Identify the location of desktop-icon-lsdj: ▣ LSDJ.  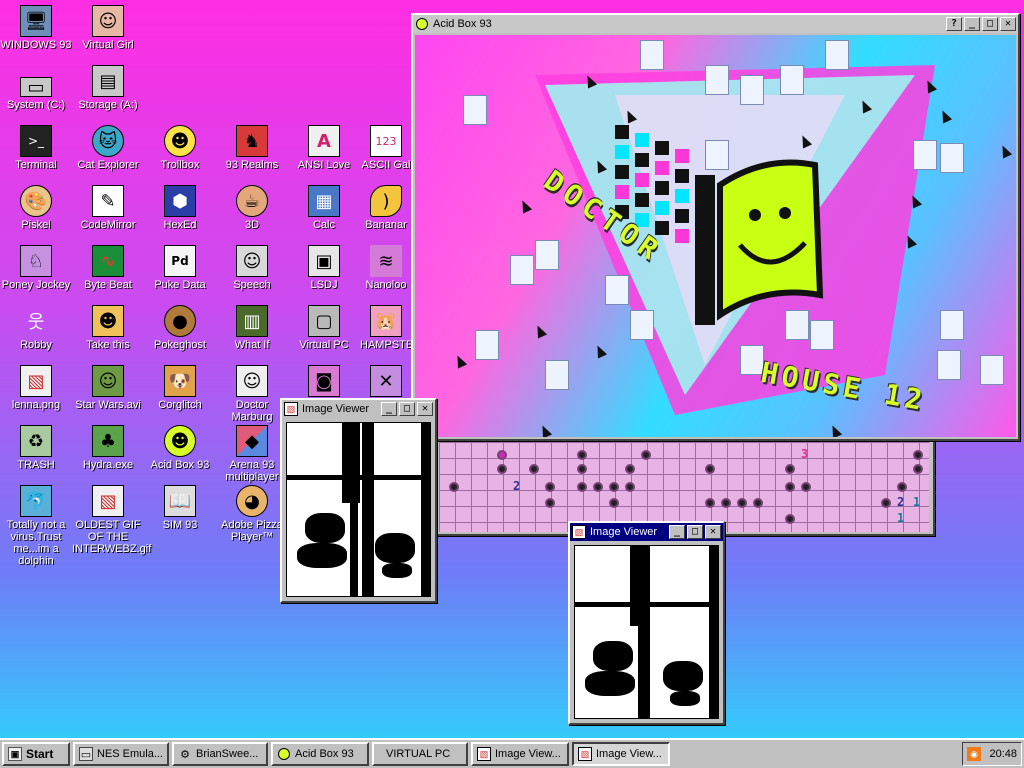
(324, 268).